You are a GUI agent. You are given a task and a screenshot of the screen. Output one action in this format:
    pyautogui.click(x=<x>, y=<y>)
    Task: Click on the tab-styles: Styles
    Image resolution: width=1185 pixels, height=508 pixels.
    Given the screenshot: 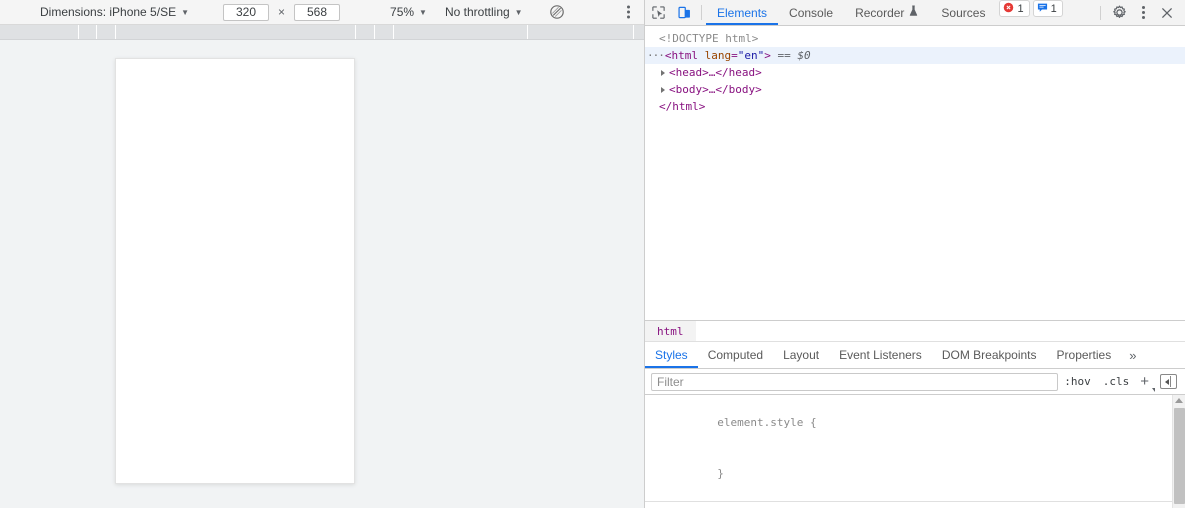 What is the action you would take?
    pyautogui.click(x=671, y=355)
    